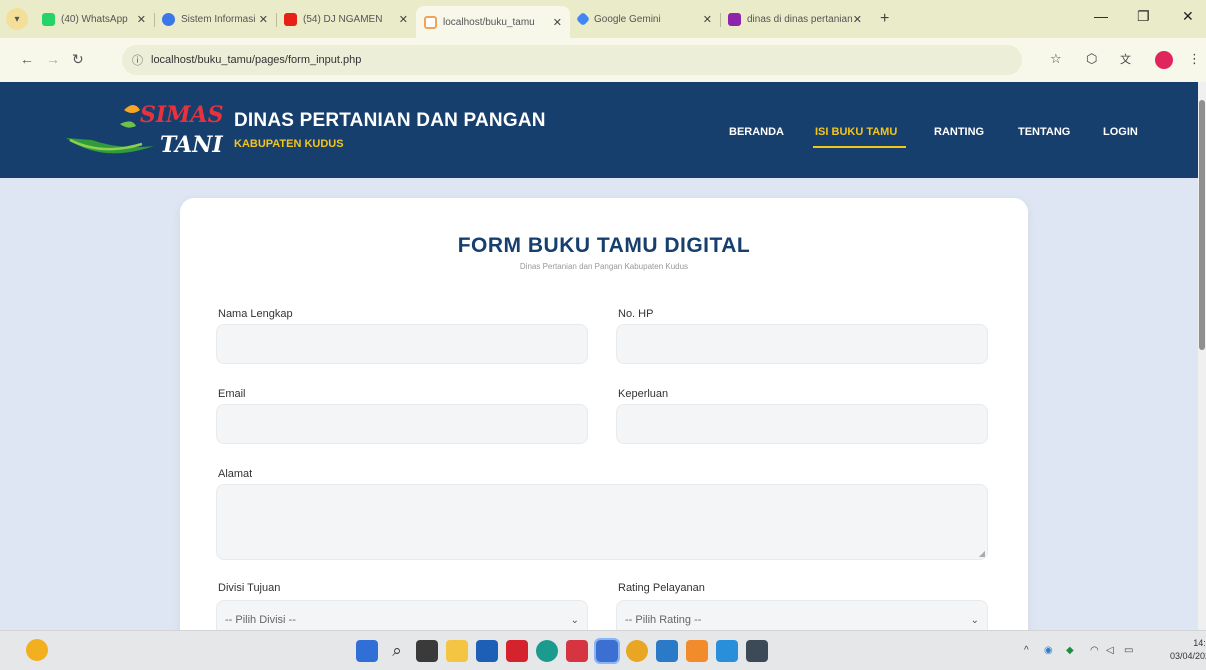 Image resolution: width=1206 pixels, height=670 pixels. I want to click on gemini-icon, so click(583, 19).